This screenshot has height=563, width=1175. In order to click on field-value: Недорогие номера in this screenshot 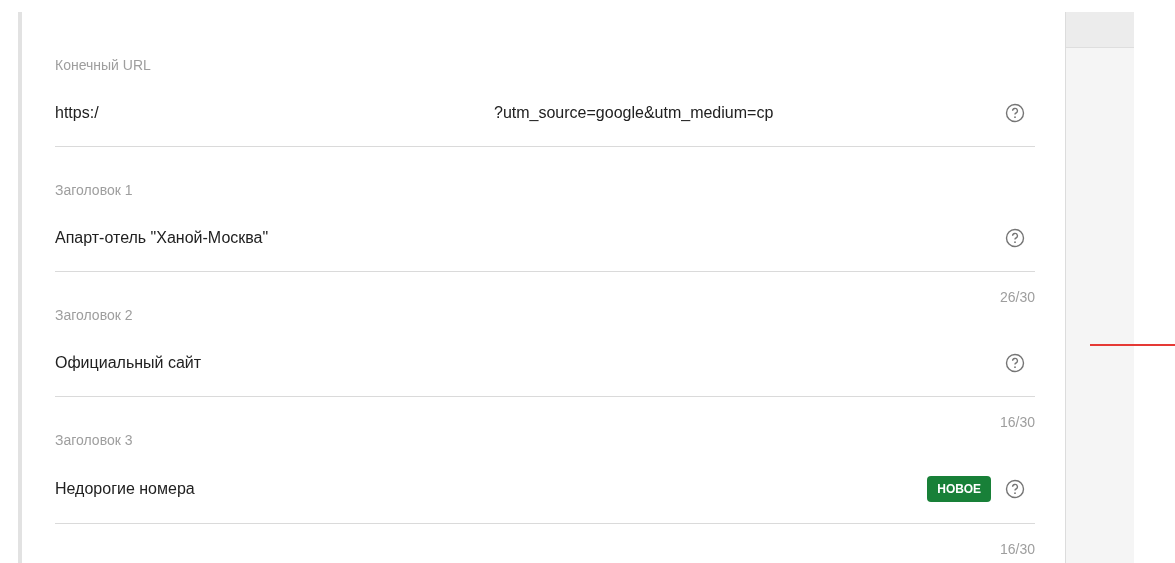, I will do `click(125, 489)`.